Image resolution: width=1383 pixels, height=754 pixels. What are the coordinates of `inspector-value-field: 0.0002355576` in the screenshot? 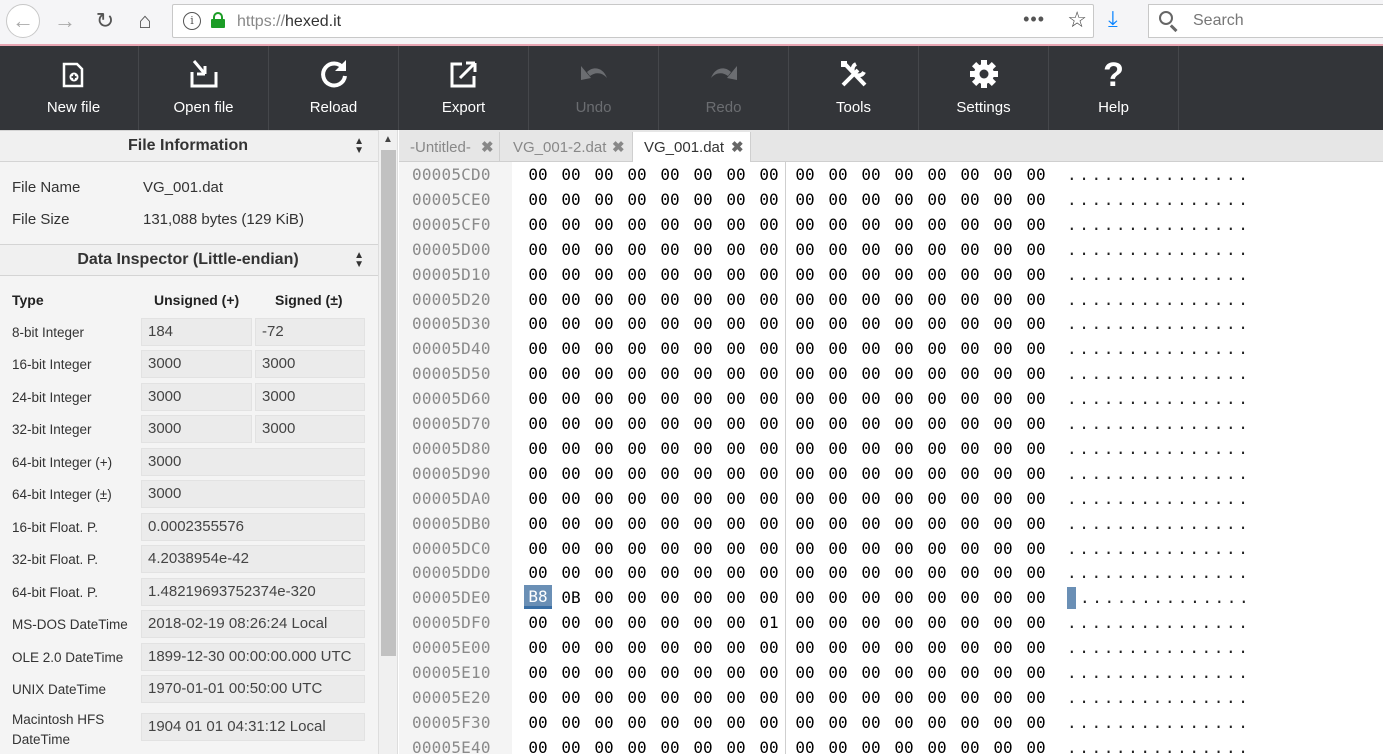 It's located at (253, 527).